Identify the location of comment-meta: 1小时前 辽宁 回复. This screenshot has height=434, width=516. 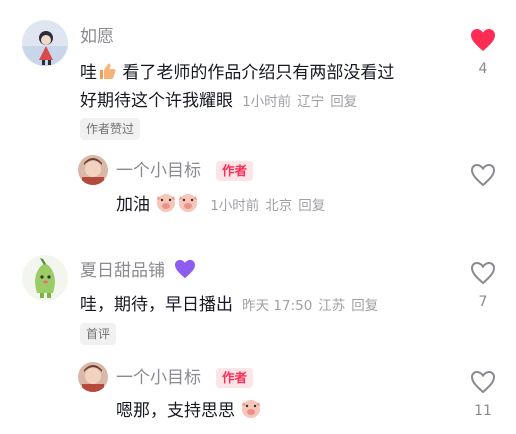
(302, 102).